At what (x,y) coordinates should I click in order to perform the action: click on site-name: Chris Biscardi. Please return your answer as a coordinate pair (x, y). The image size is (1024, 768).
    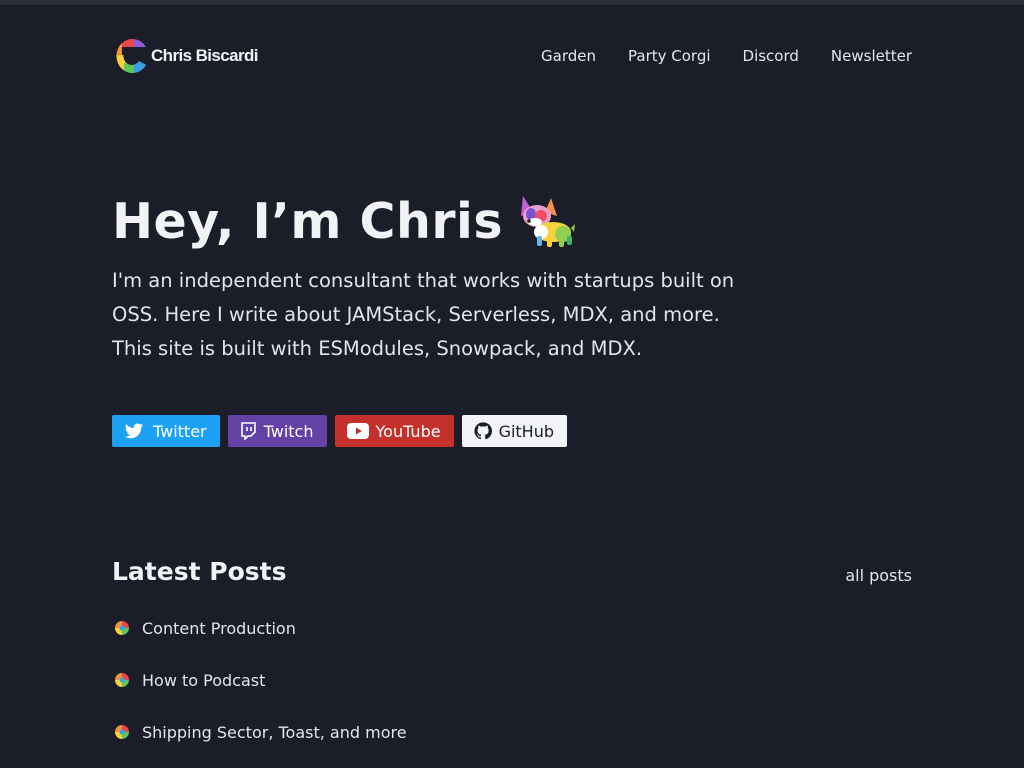
    Looking at the image, I should click on (204, 55).